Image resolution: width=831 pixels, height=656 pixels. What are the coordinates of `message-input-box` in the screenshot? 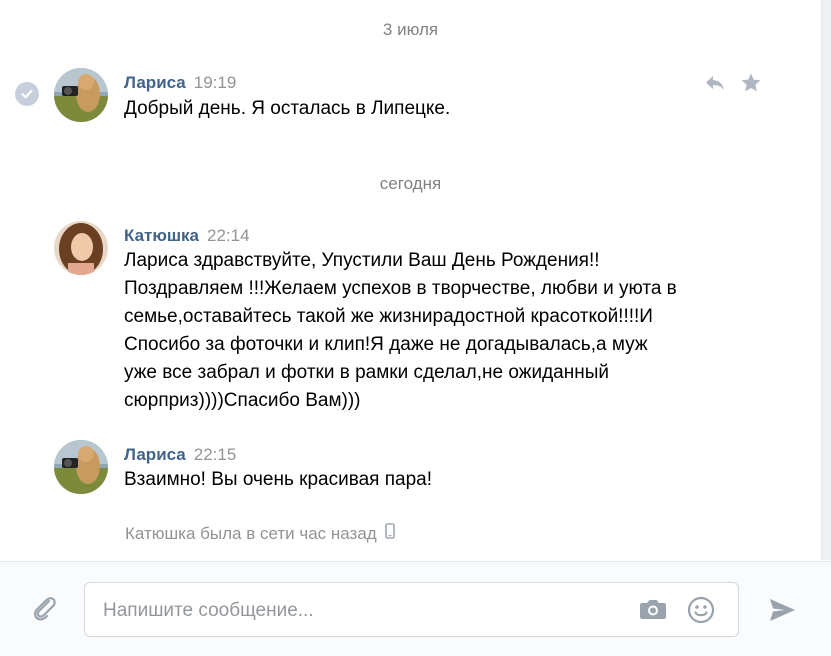 It's located at (411, 609).